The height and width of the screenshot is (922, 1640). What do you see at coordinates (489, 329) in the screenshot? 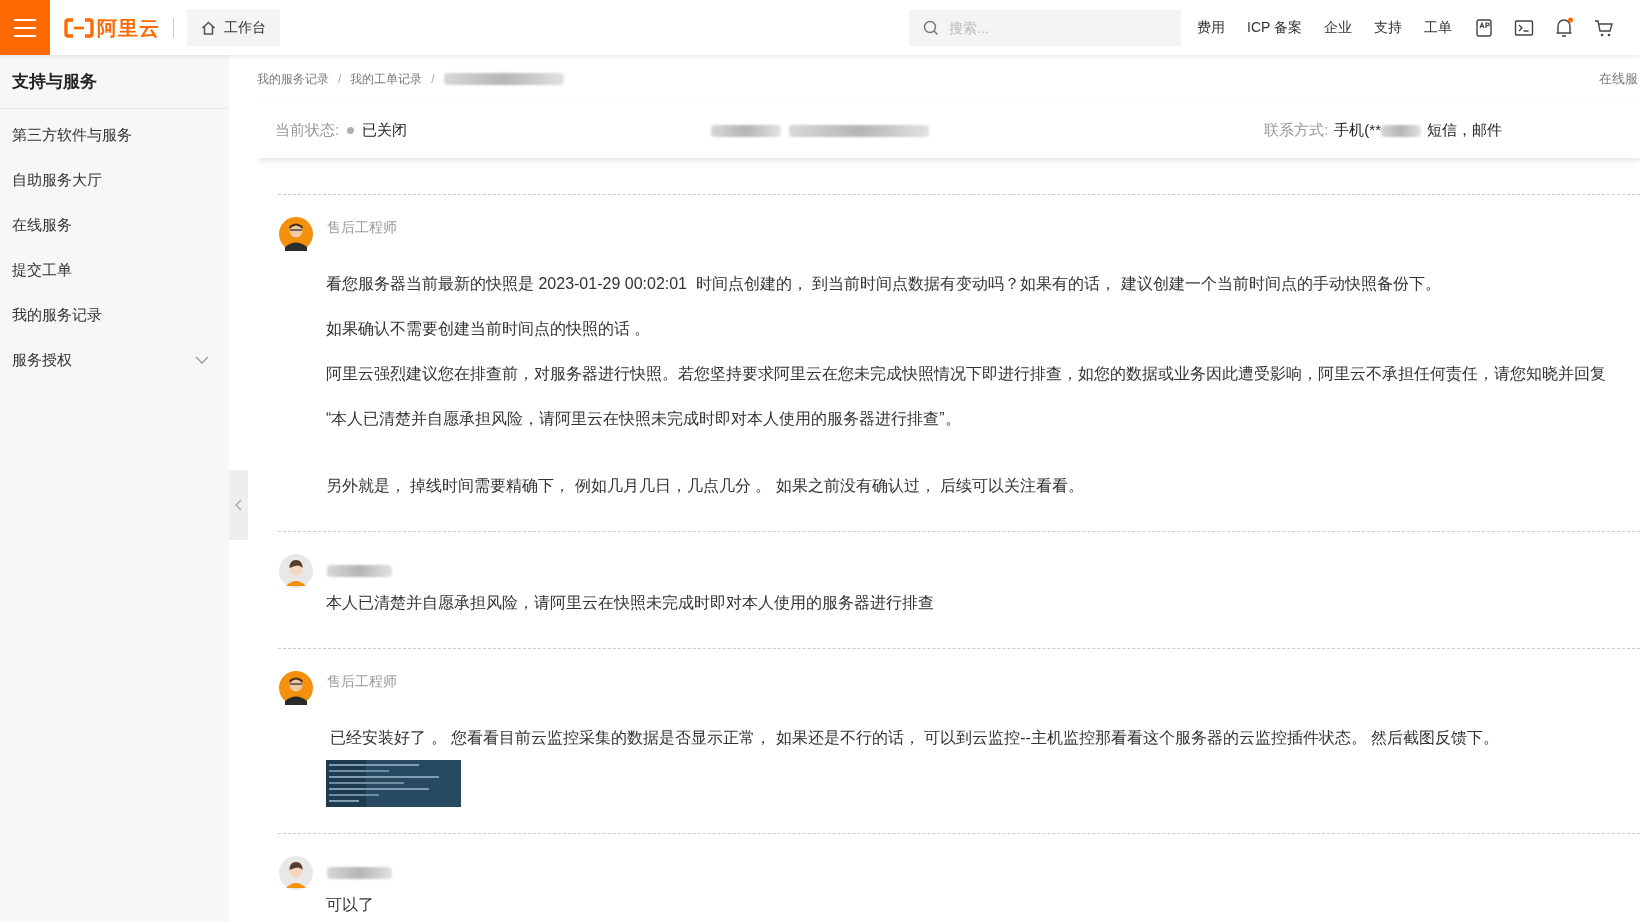
I see `message-text: 如果确认不需要创建当前时间点的快照的话 。` at bounding box center [489, 329].